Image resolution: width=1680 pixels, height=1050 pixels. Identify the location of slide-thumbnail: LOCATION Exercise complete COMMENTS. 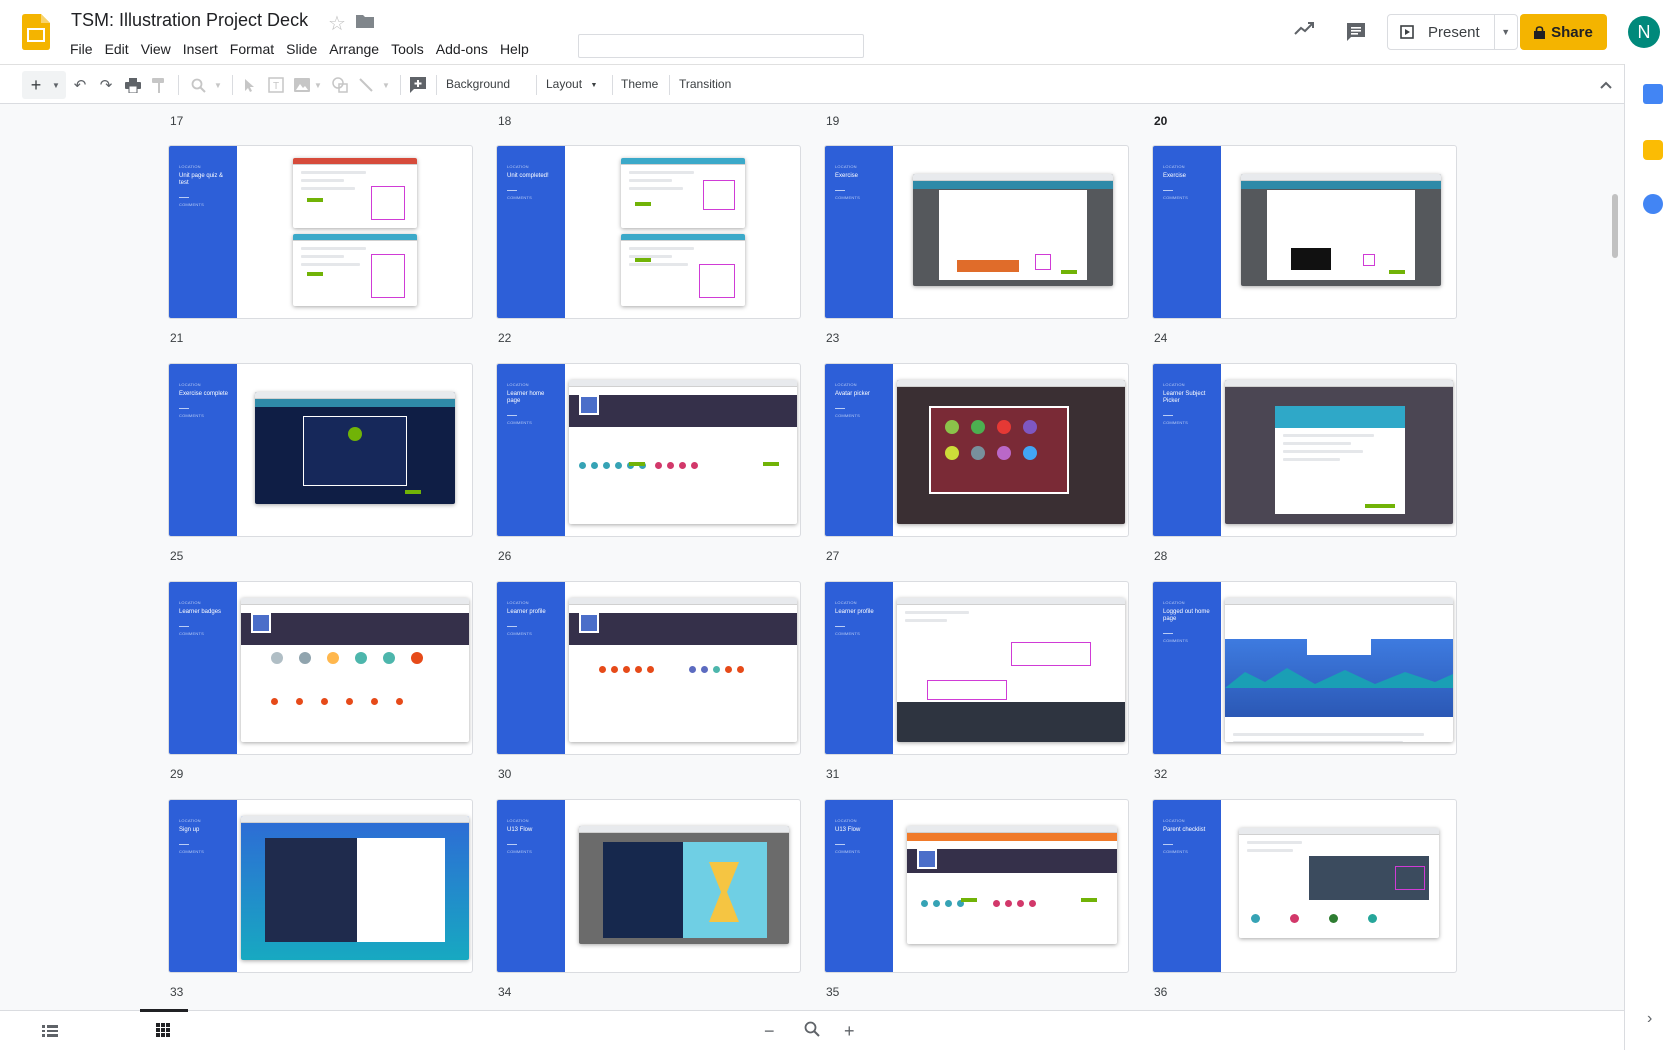
(320, 450).